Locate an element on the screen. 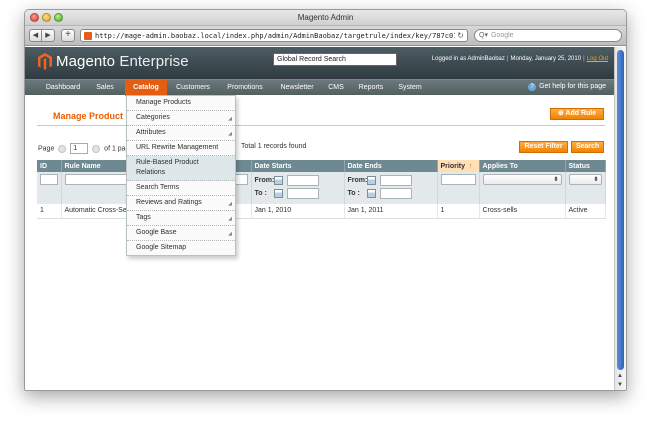 This screenshot has height=423, width=650. filter-id-cell is located at coordinates (49, 188).